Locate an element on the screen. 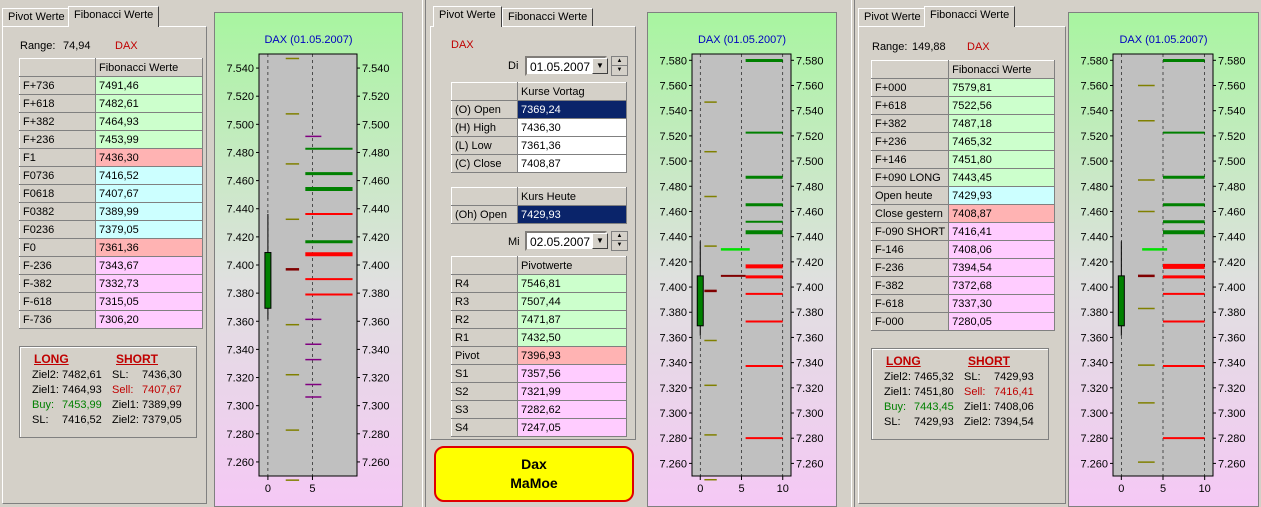 This screenshot has height=507, width=1261. row-value: 7282,62 is located at coordinates (572, 409).